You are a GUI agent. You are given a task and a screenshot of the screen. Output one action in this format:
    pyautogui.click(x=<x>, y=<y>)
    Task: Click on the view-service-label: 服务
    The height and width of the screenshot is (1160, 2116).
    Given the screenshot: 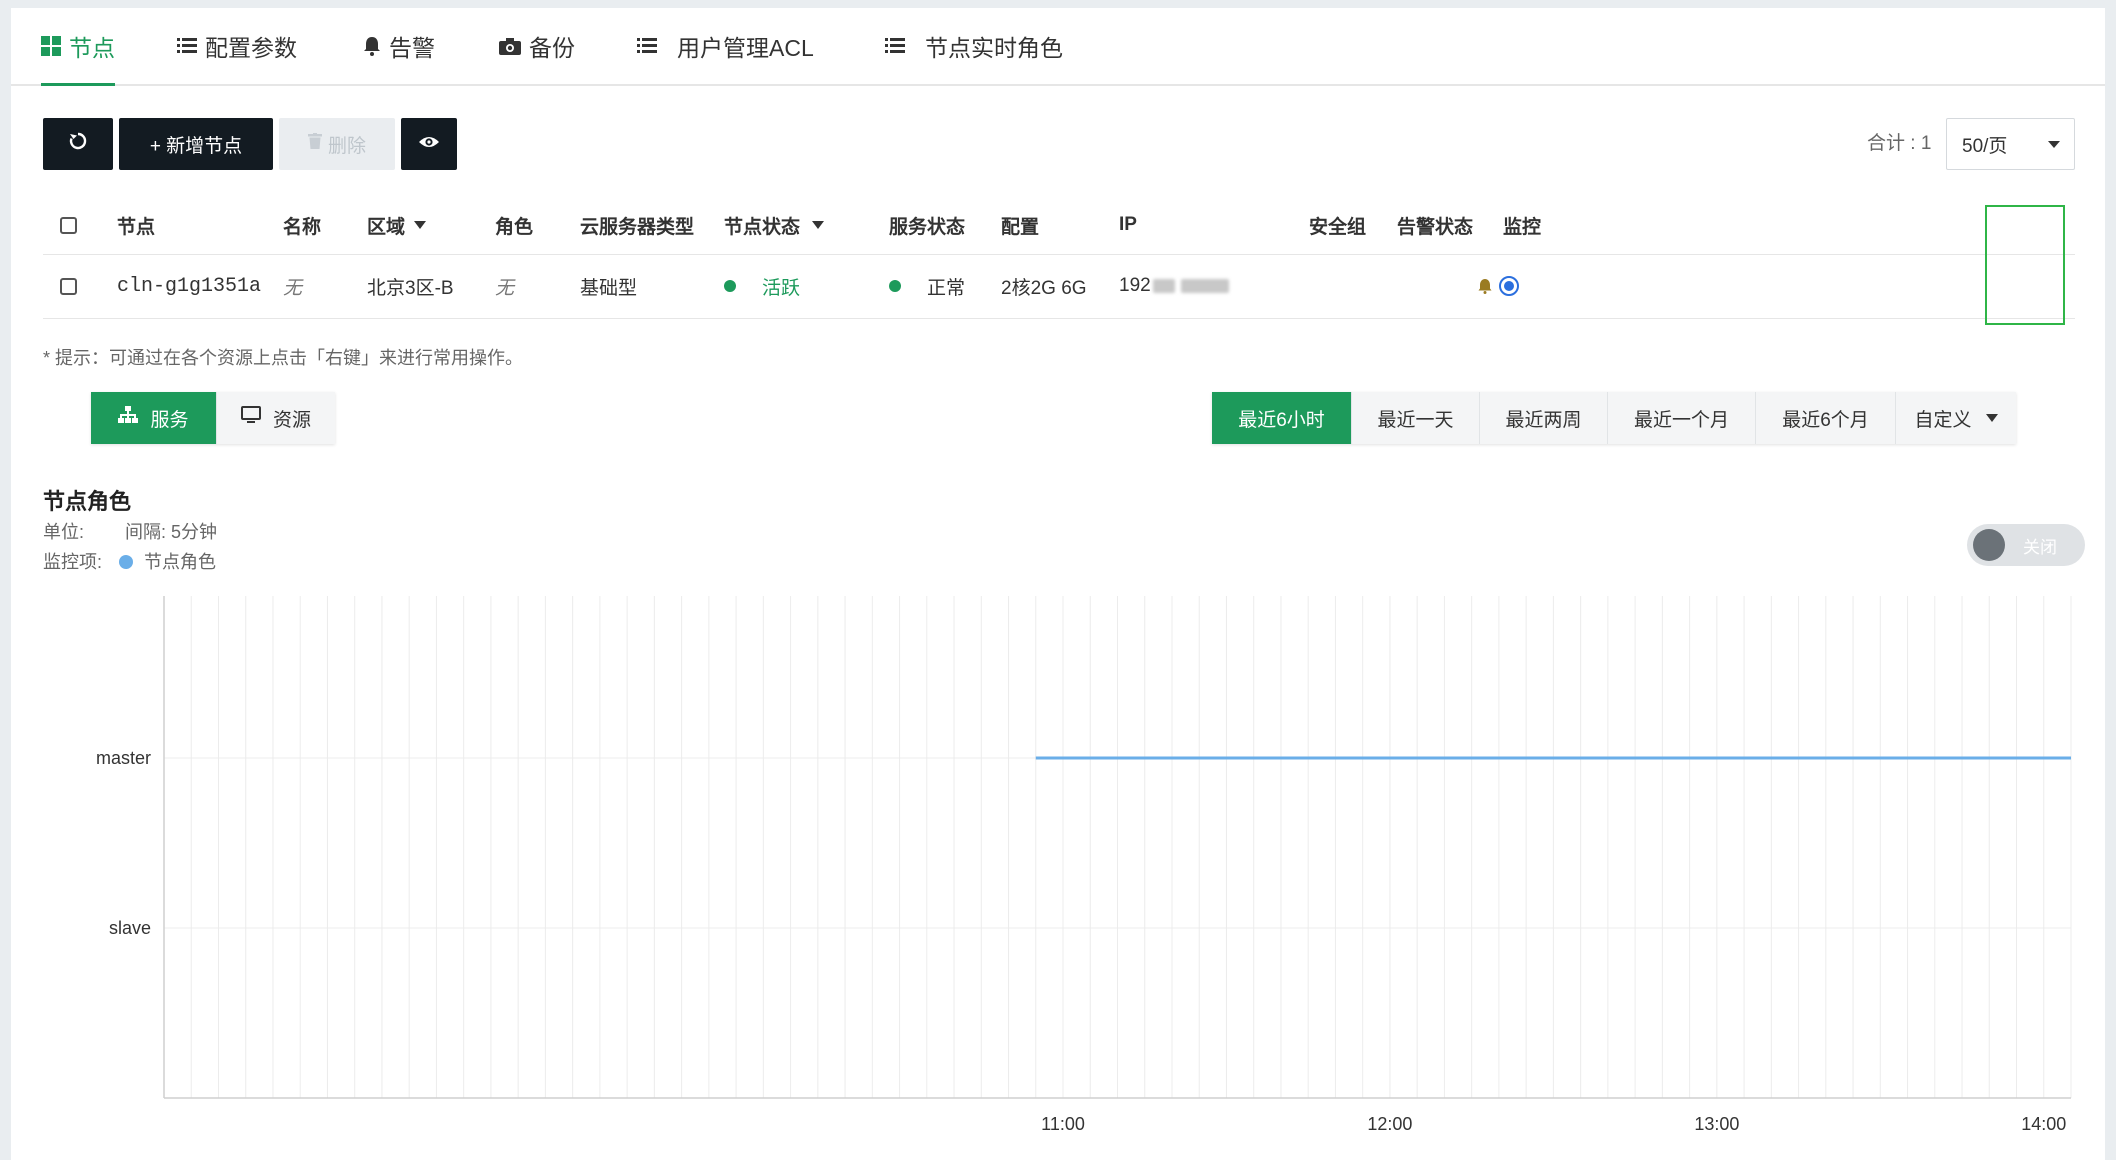 What is the action you would take?
    pyautogui.click(x=169, y=420)
    